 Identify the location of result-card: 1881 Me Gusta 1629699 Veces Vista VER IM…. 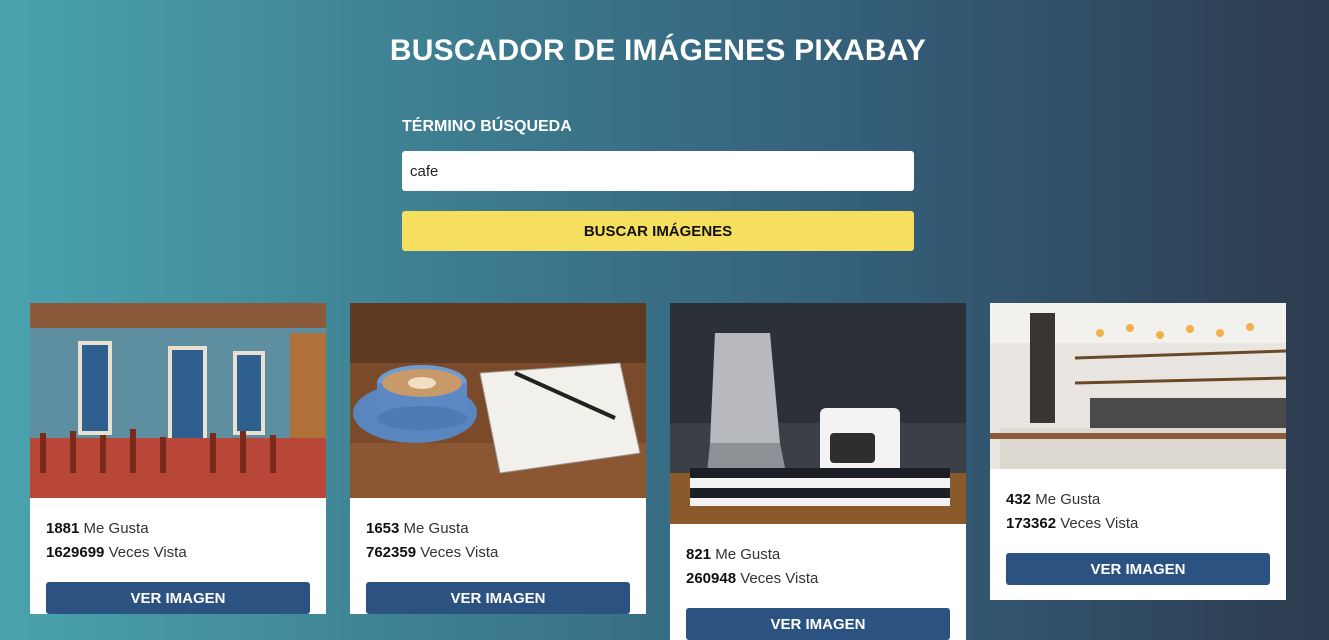
(178, 458).